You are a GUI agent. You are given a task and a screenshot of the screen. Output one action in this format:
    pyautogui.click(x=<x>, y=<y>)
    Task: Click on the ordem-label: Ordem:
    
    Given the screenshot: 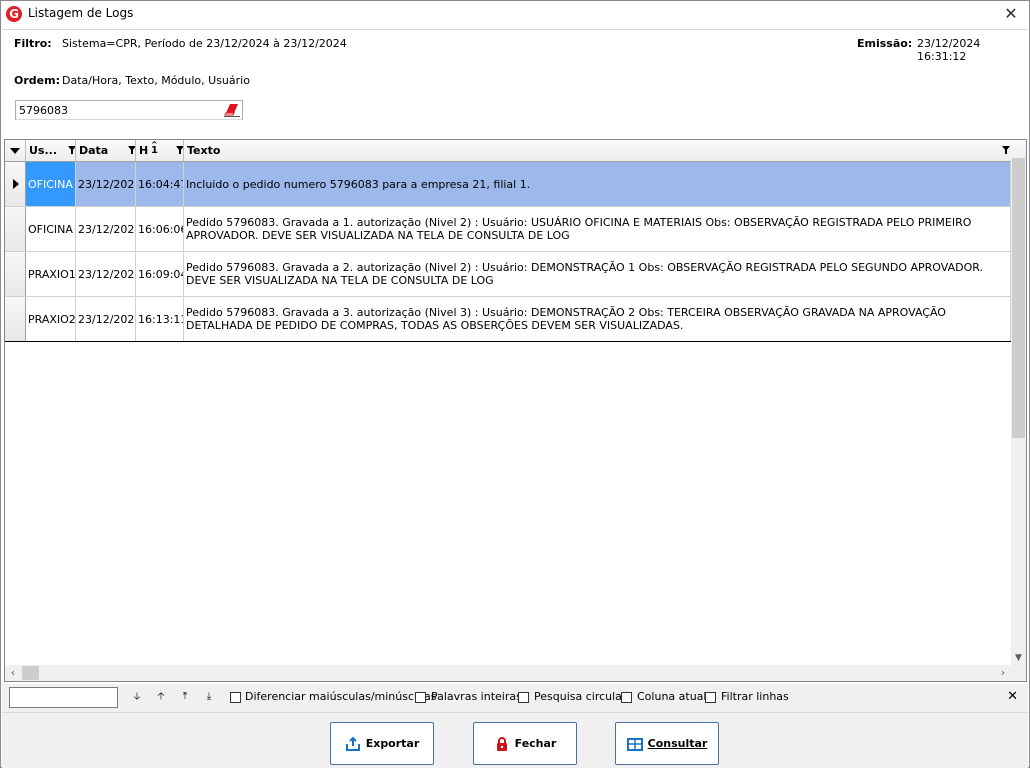 What is the action you would take?
    pyautogui.click(x=37, y=80)
    